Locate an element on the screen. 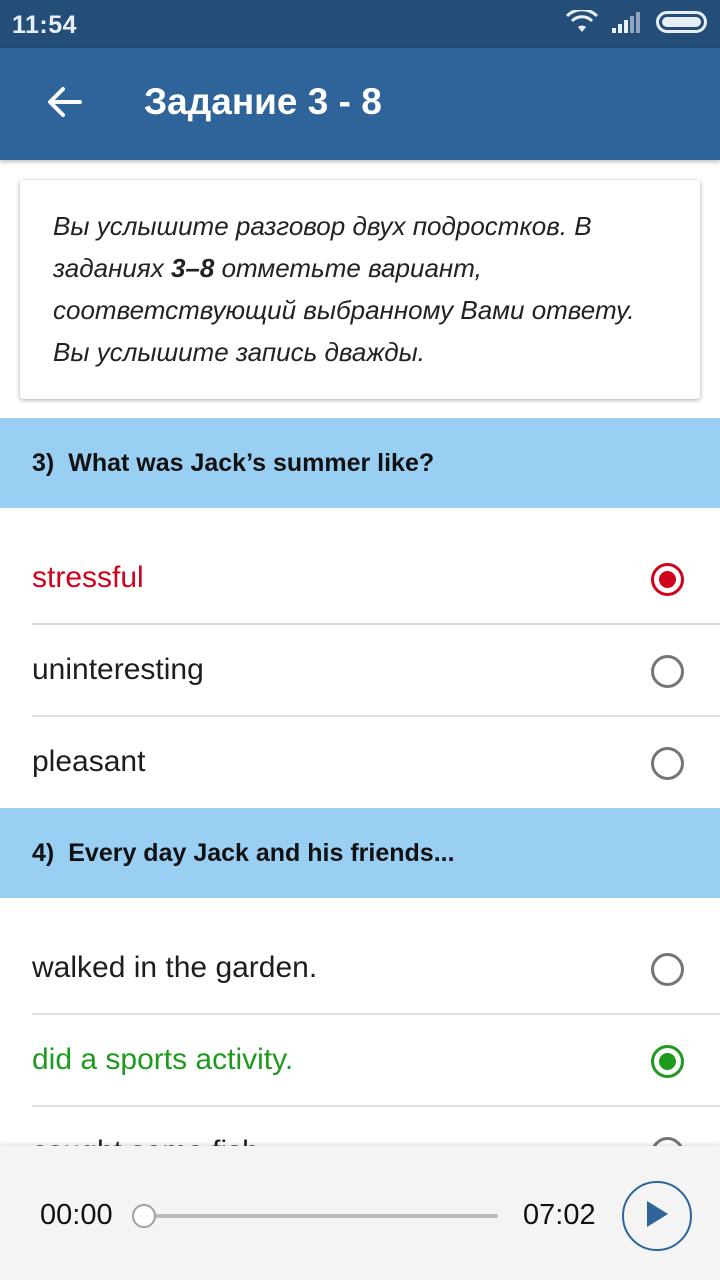 The image size is (720, 1280). play-button is located at coordinates (657, 1216).